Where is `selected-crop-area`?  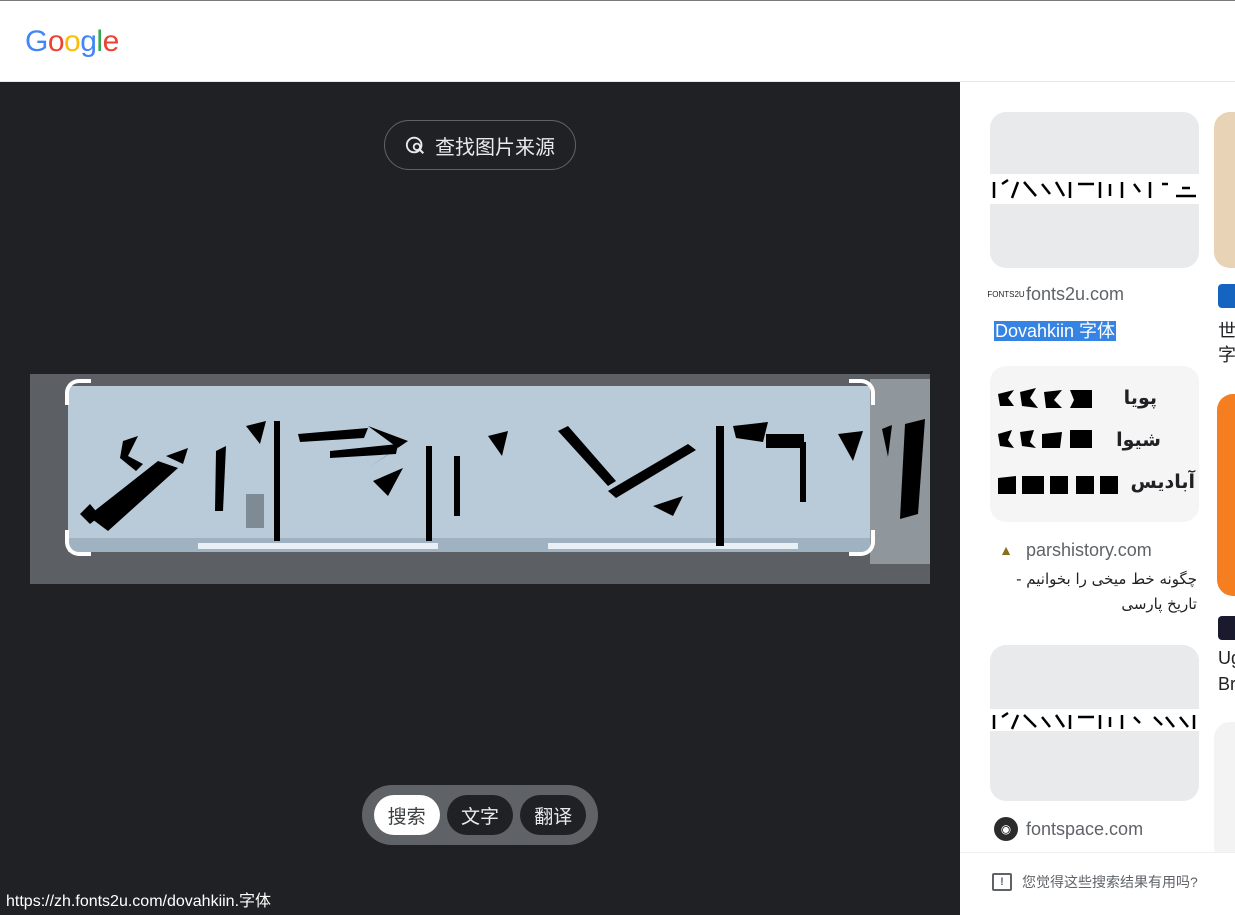
selected-crop-area is located at coordinates (469, 469).